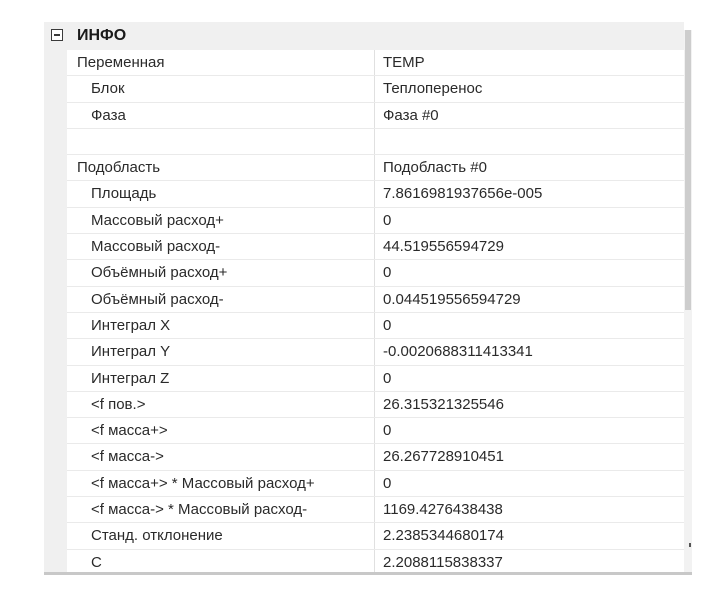 The image size is (719, 589). I want to click on property-row: Объёмный расход- 0.044519556594729, so click(375, 299).